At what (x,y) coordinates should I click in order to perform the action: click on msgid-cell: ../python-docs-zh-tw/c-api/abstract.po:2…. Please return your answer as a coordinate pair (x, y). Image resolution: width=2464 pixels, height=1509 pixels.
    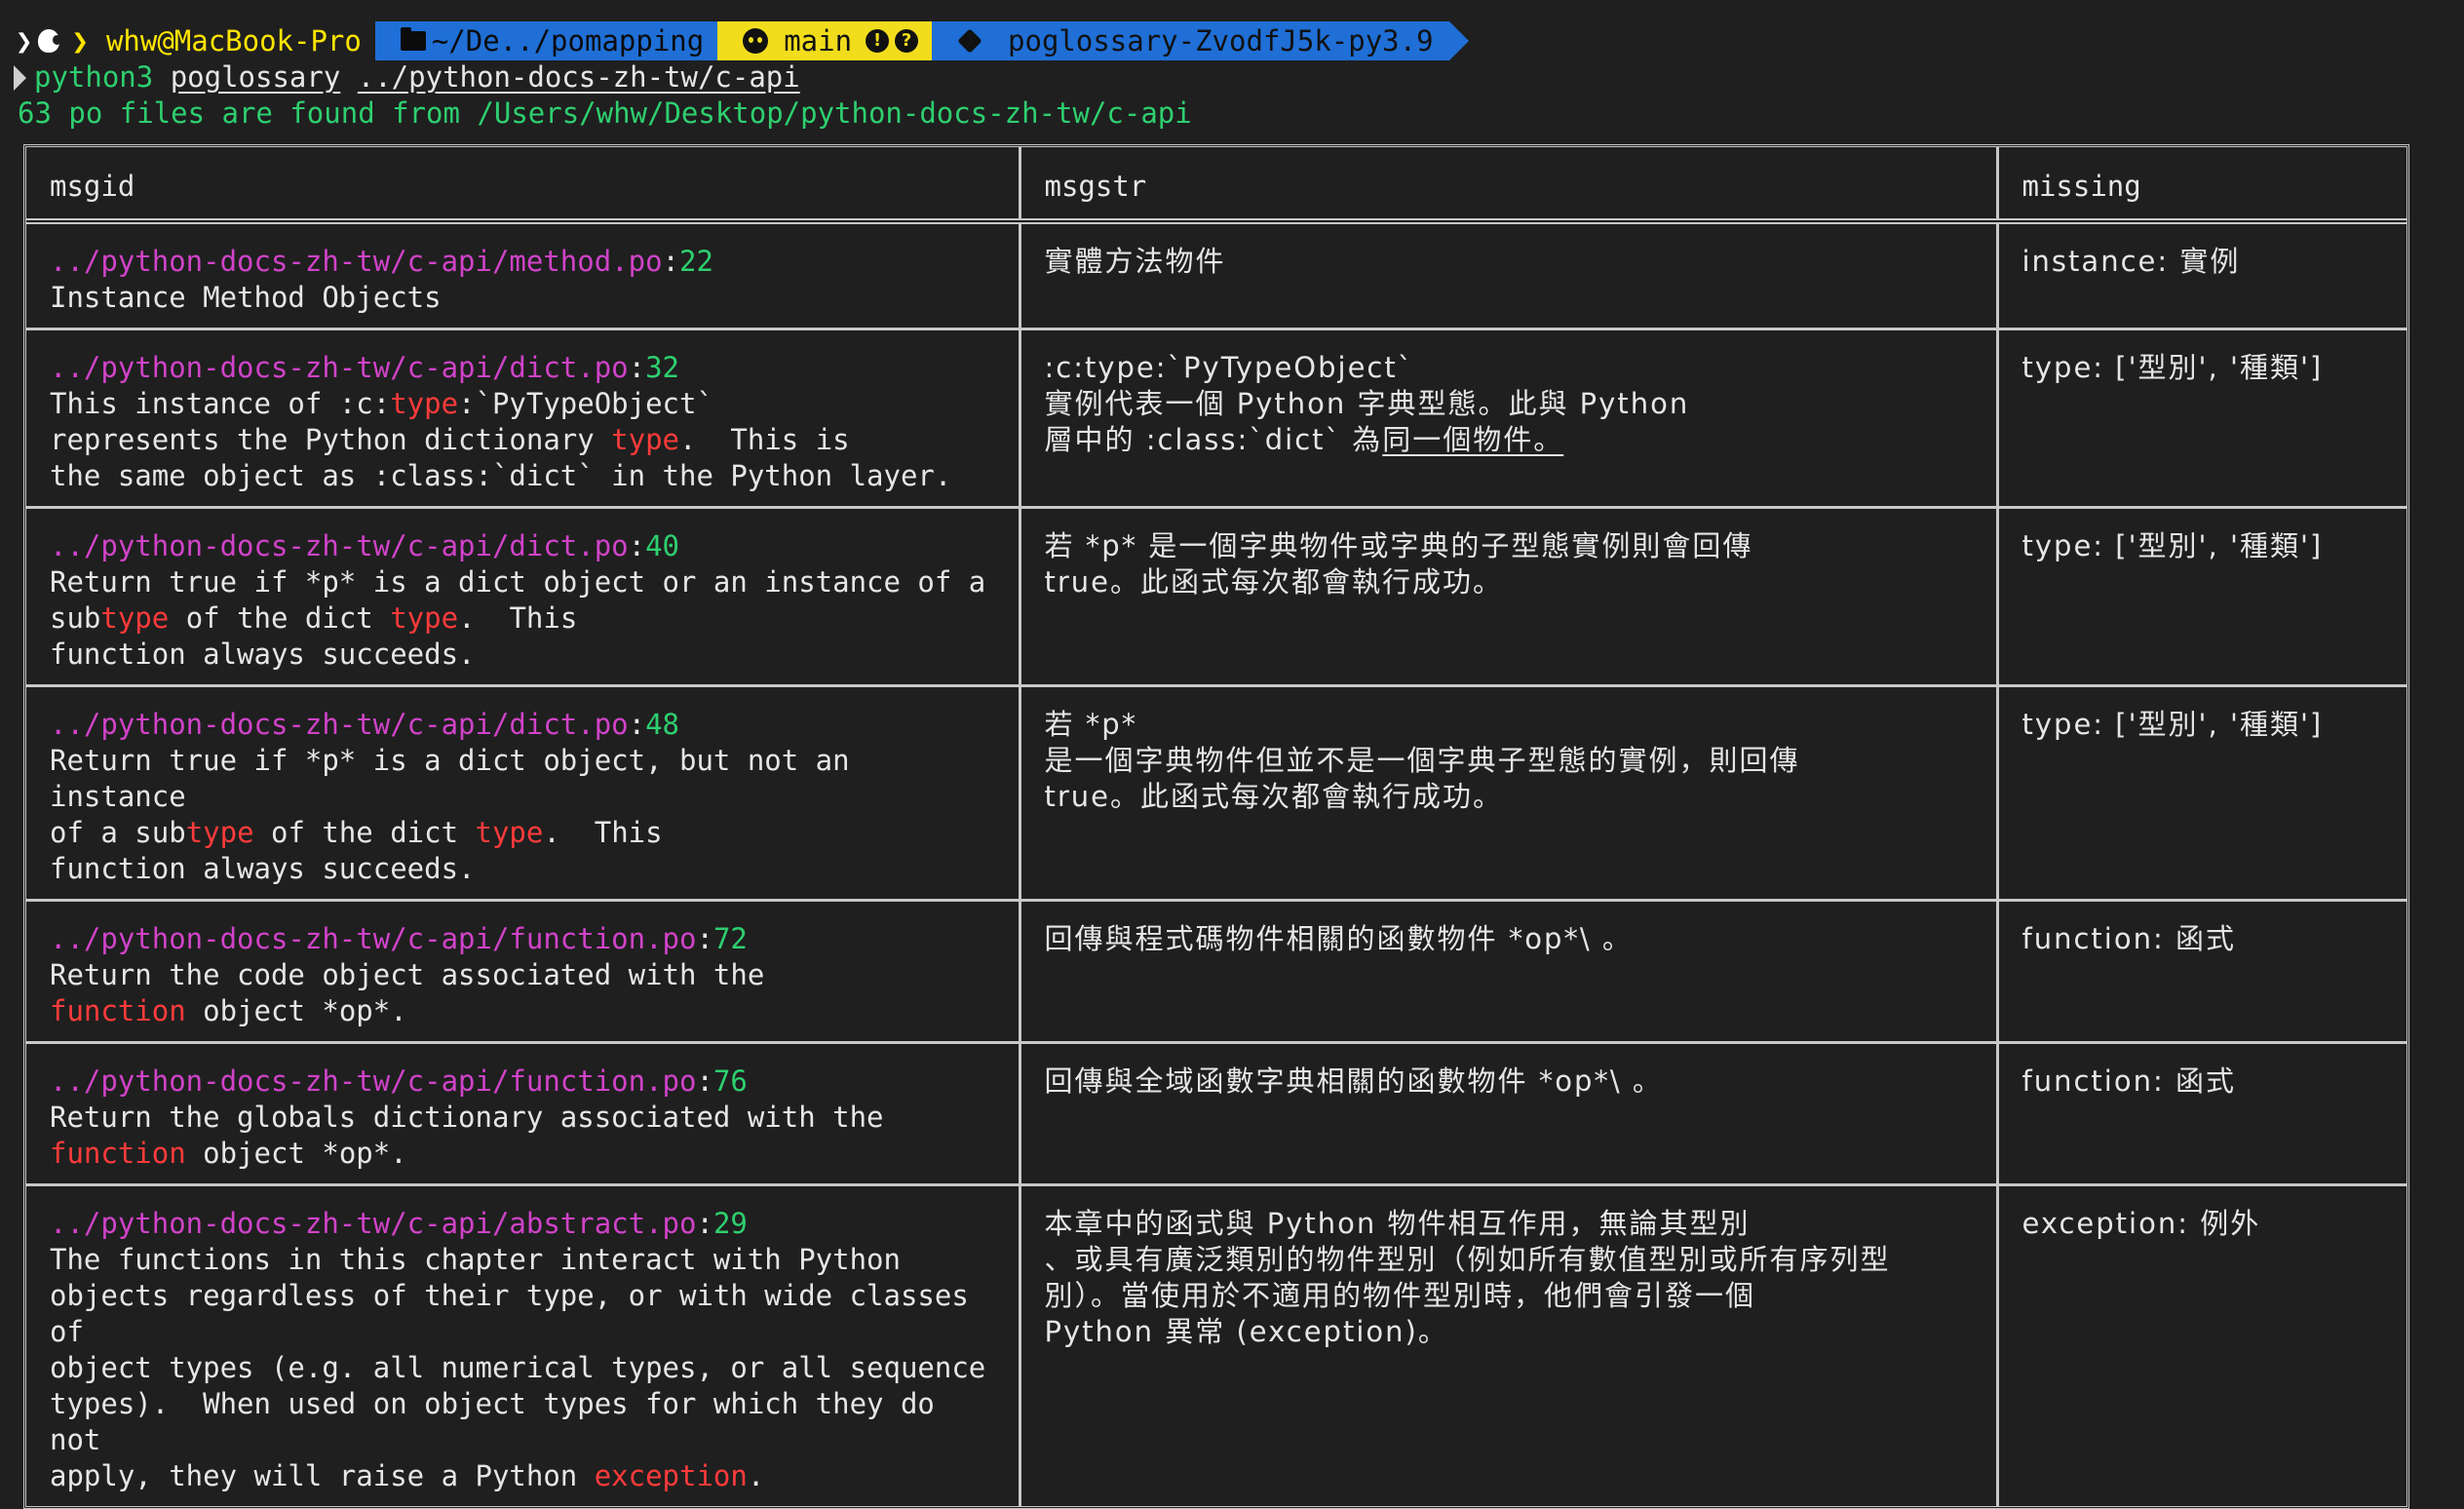
    Looking at the image, I should click on (523, 1344).